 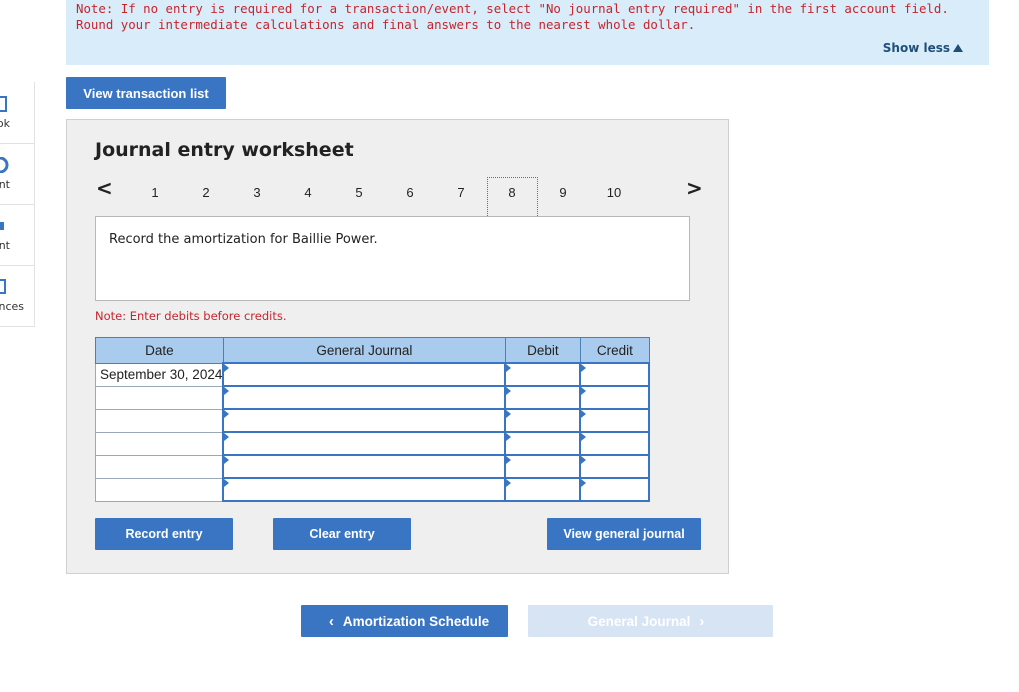 I want to click on general-journal-header: General Journal, so click(x=364, y=350).